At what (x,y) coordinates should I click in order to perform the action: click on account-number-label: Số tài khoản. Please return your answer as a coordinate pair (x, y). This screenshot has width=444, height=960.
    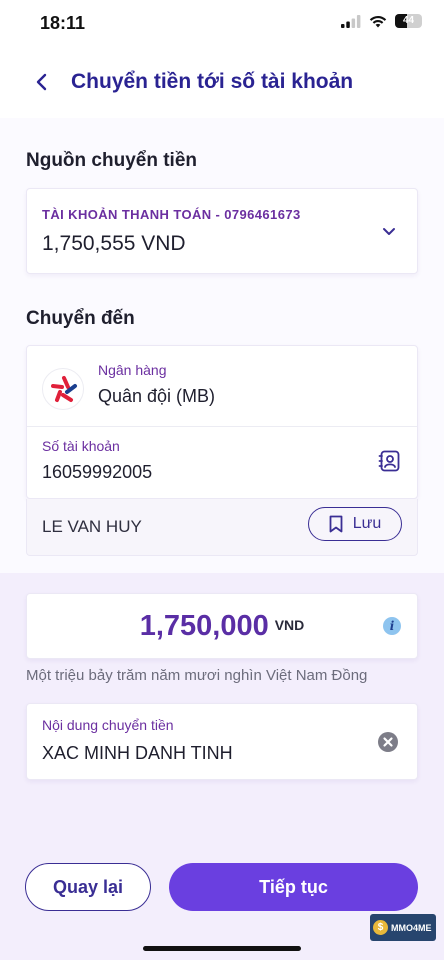
    Looking at the image, I should click on (81, 446).